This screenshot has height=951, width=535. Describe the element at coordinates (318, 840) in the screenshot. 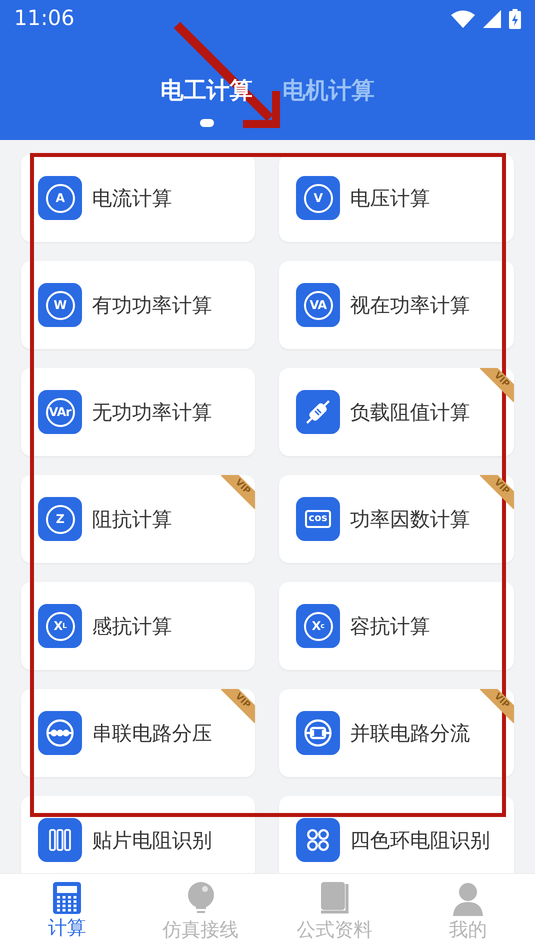

I see `four-rings-icon` at that location.